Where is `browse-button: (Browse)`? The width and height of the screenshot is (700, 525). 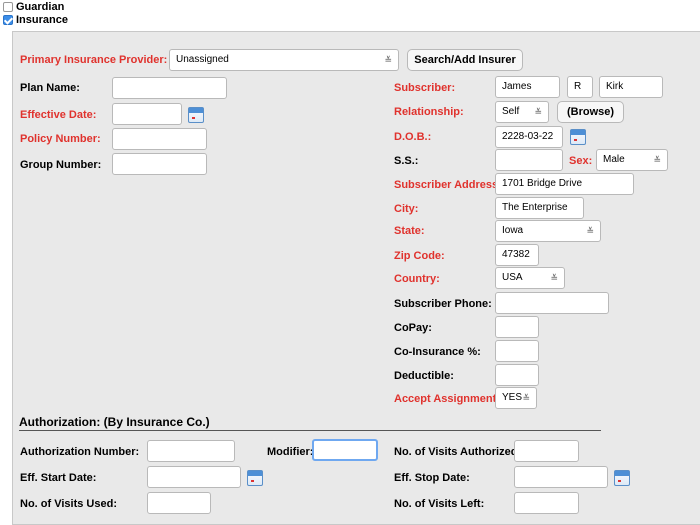
browse-button: (Browse) is located at coordinates (590, 112).